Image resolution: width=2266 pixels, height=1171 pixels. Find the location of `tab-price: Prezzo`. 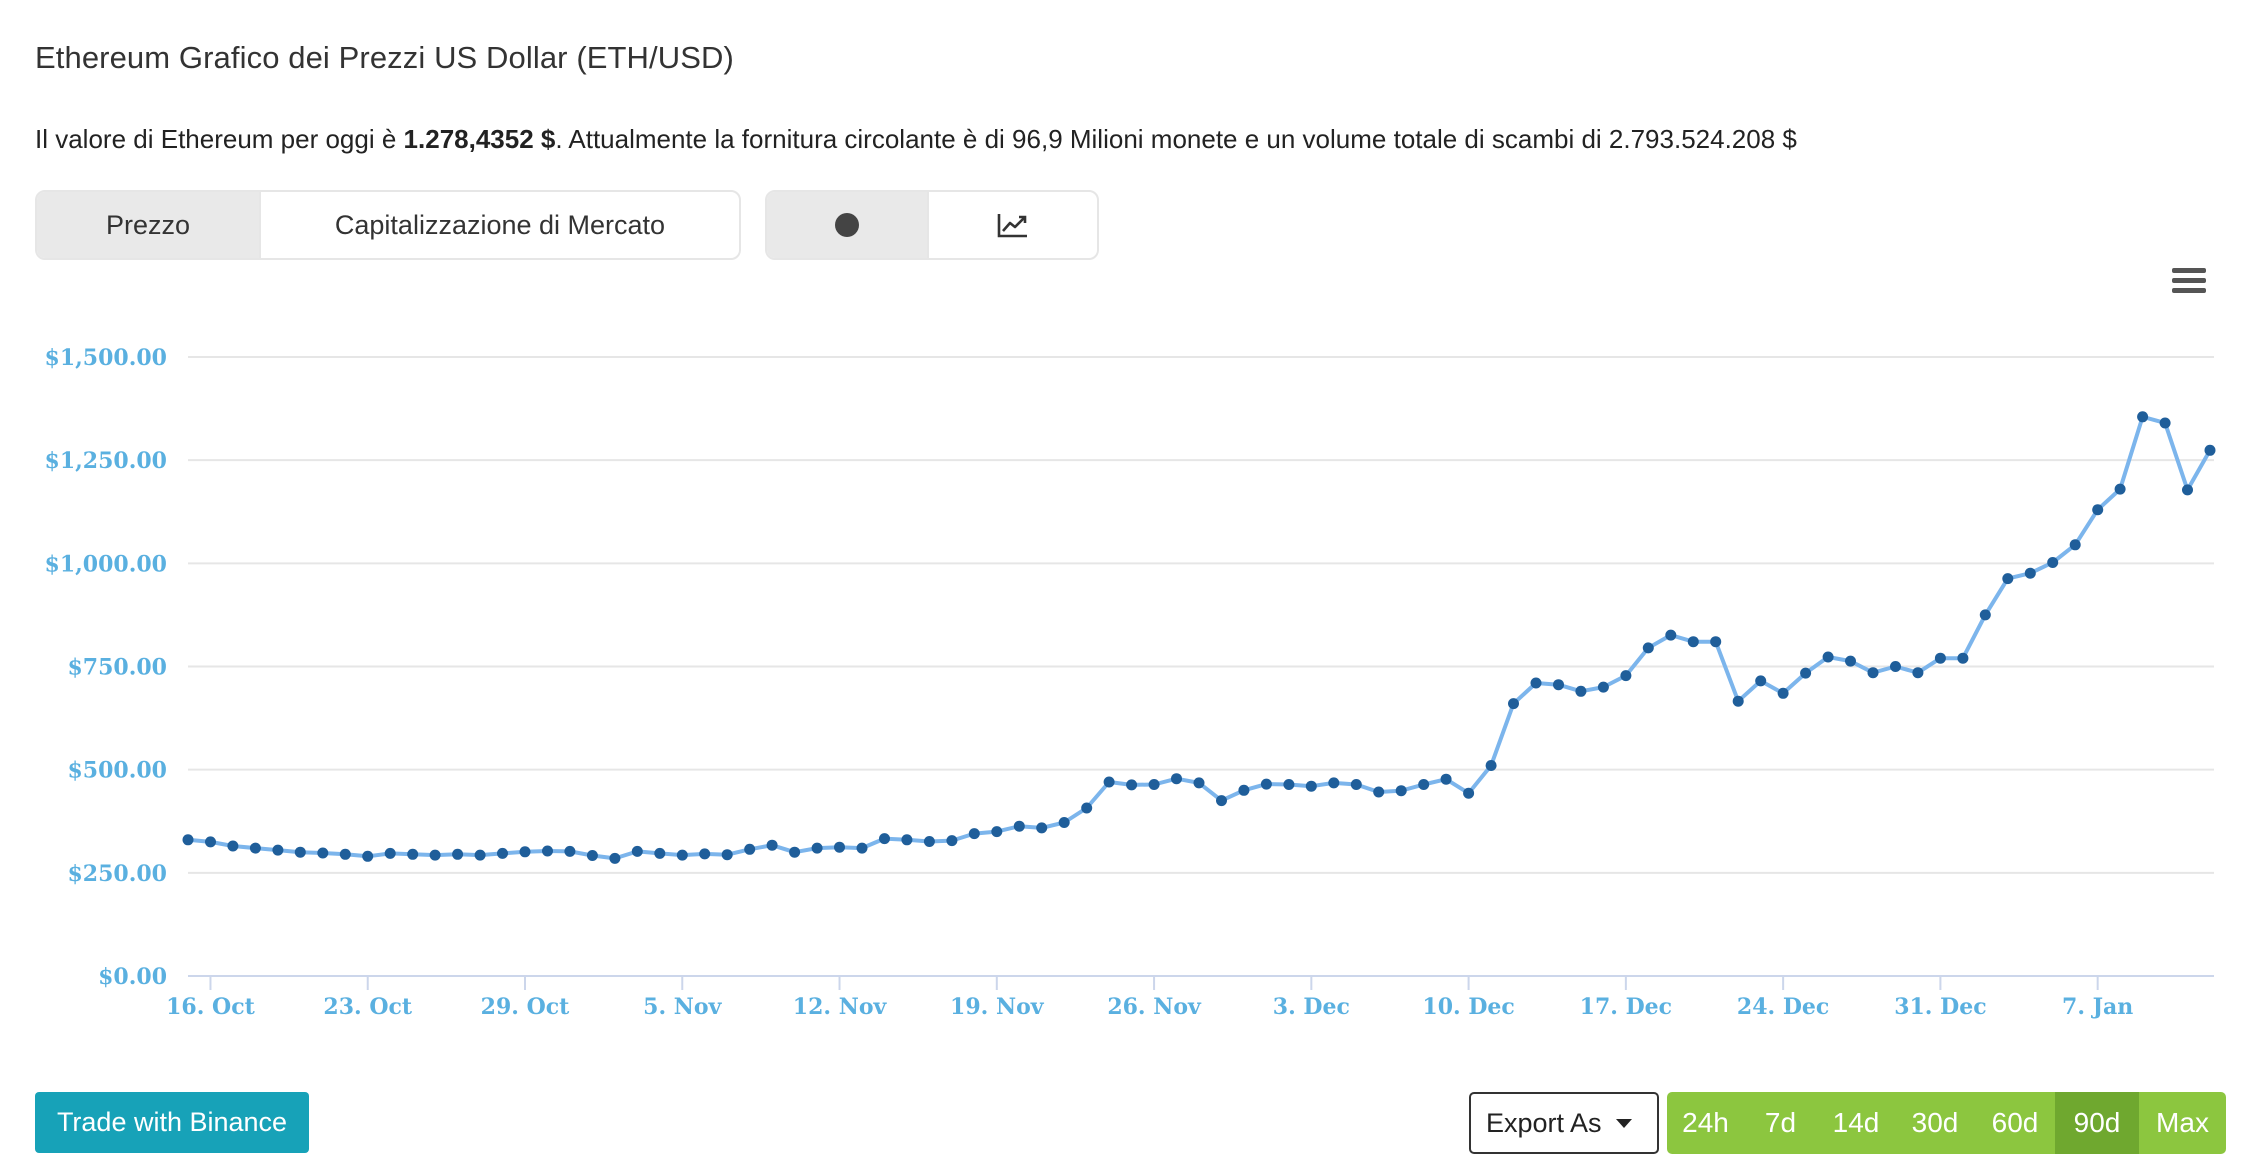

tab-price: Prezzo is located at coordinates (149, 225).